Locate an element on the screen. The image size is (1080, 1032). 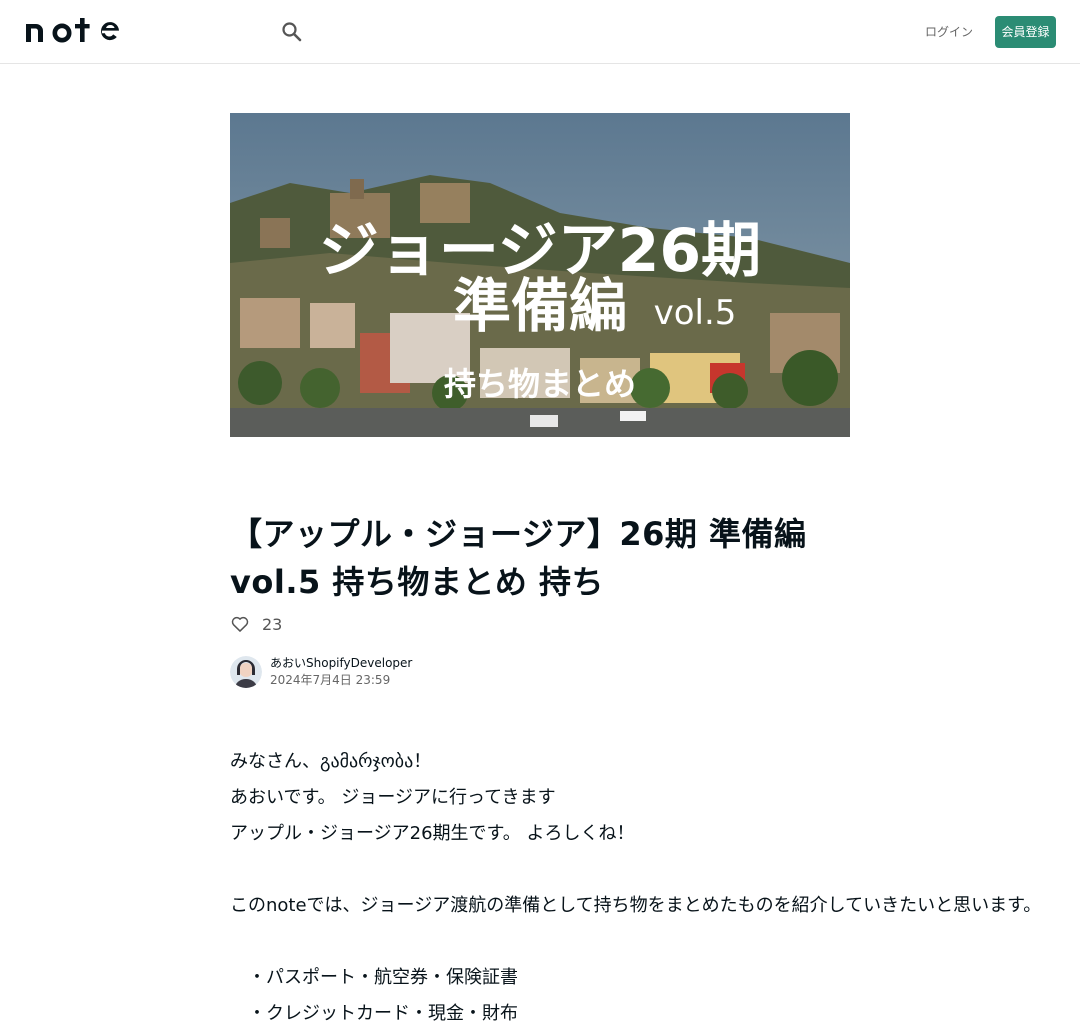
post-date: 2024年7月4日 23:59 is located at coordinates (330, 680).